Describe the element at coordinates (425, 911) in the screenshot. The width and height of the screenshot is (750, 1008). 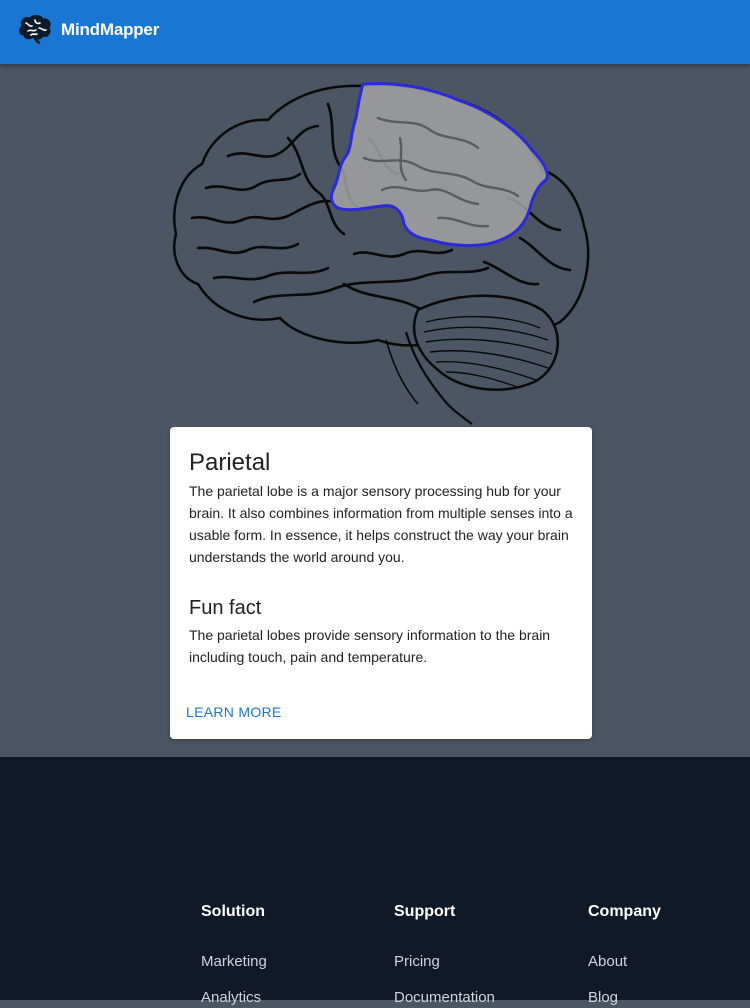
I see `footer-heading-support: Support` at that location.